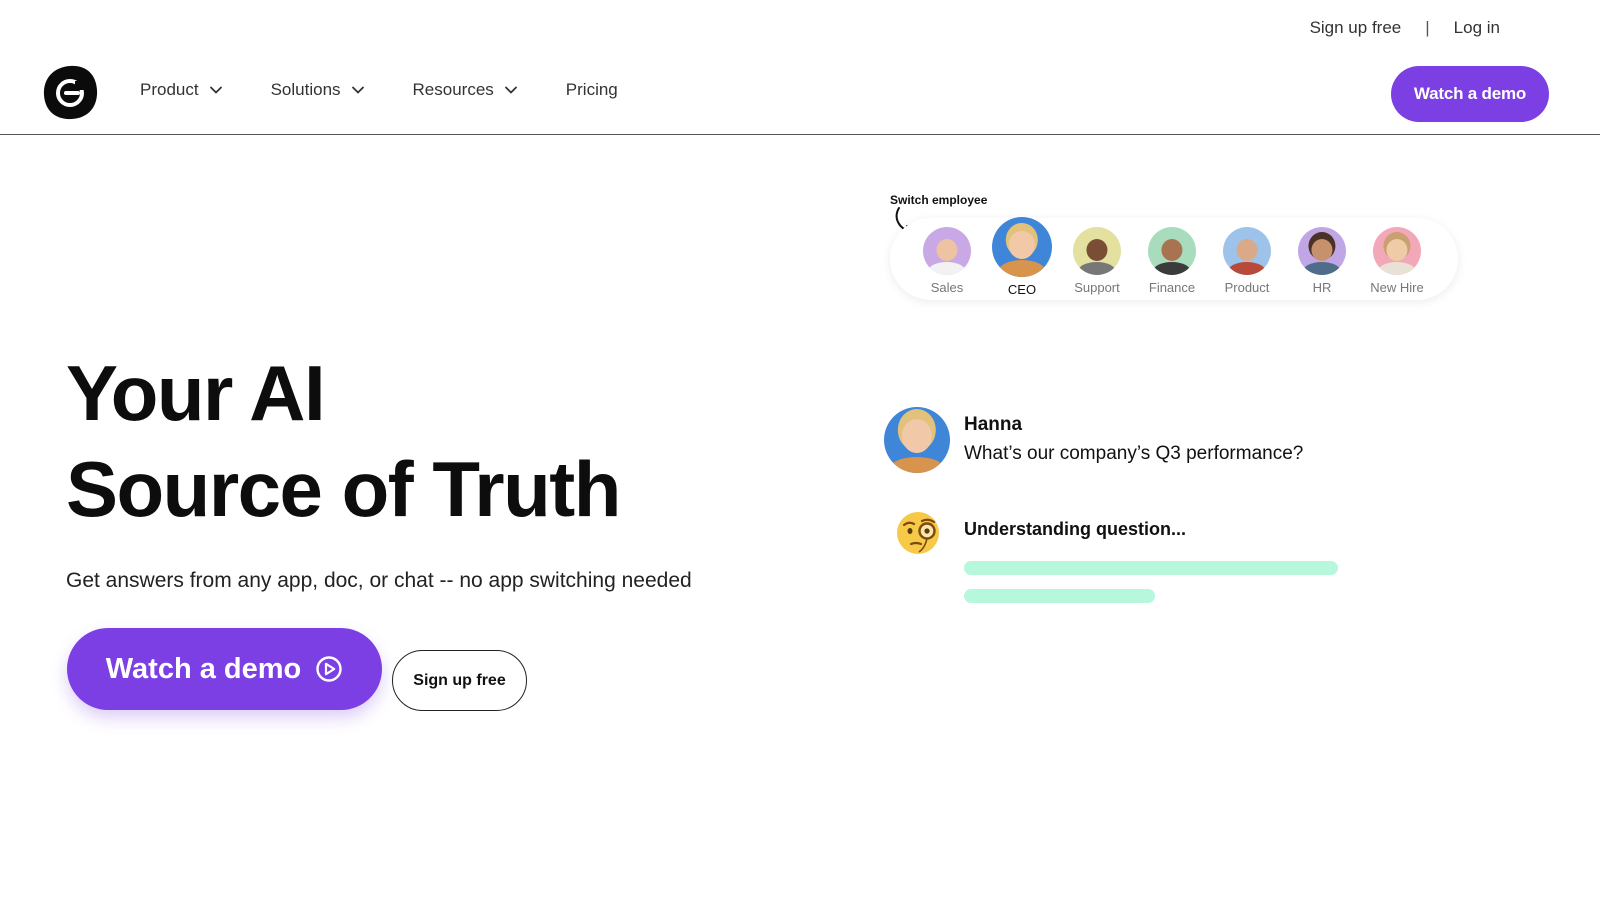 This screenshot has width=1600, height=909. Describe the element at coordinates (453, 89) in the screenshot. I see `nav-resources-label: Resources` at that location.